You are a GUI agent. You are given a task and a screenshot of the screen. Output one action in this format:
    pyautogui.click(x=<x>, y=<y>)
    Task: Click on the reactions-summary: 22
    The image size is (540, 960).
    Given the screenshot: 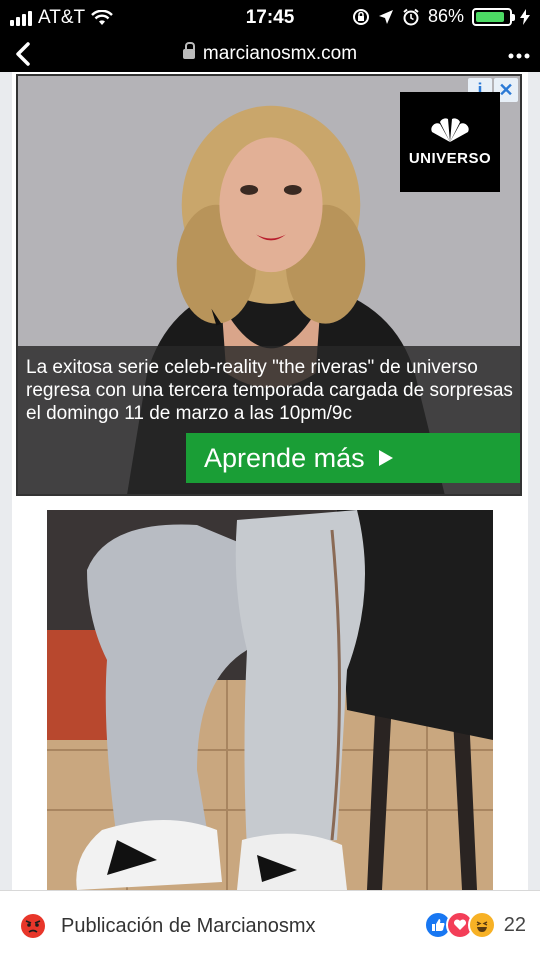 What is the action you would take?
    pyautogui.click(x=474, y=925)
    